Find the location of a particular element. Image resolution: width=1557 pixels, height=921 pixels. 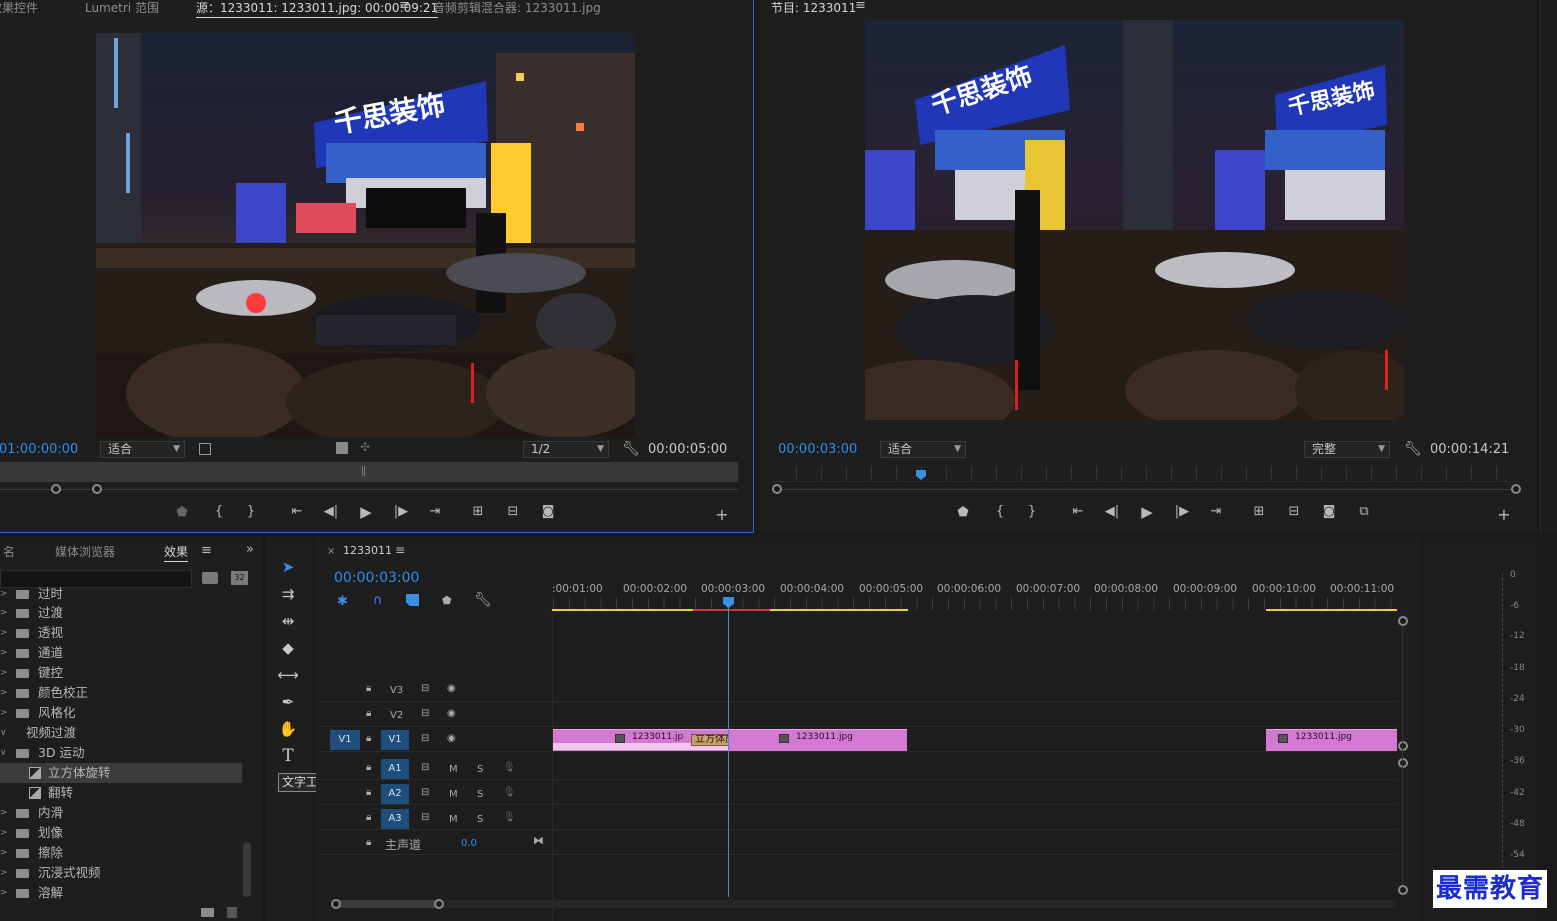

tab-media-browser: 媒体浏览器 is located at coordinates (85, 551).